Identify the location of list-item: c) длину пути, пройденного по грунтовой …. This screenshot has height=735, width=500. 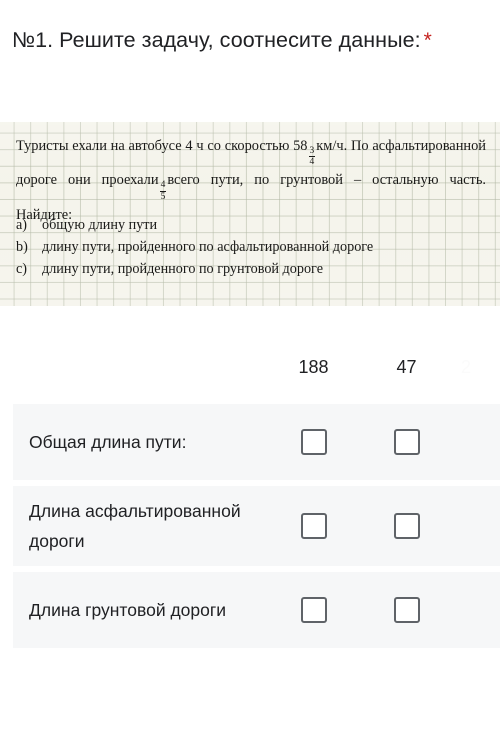
(251, 269).